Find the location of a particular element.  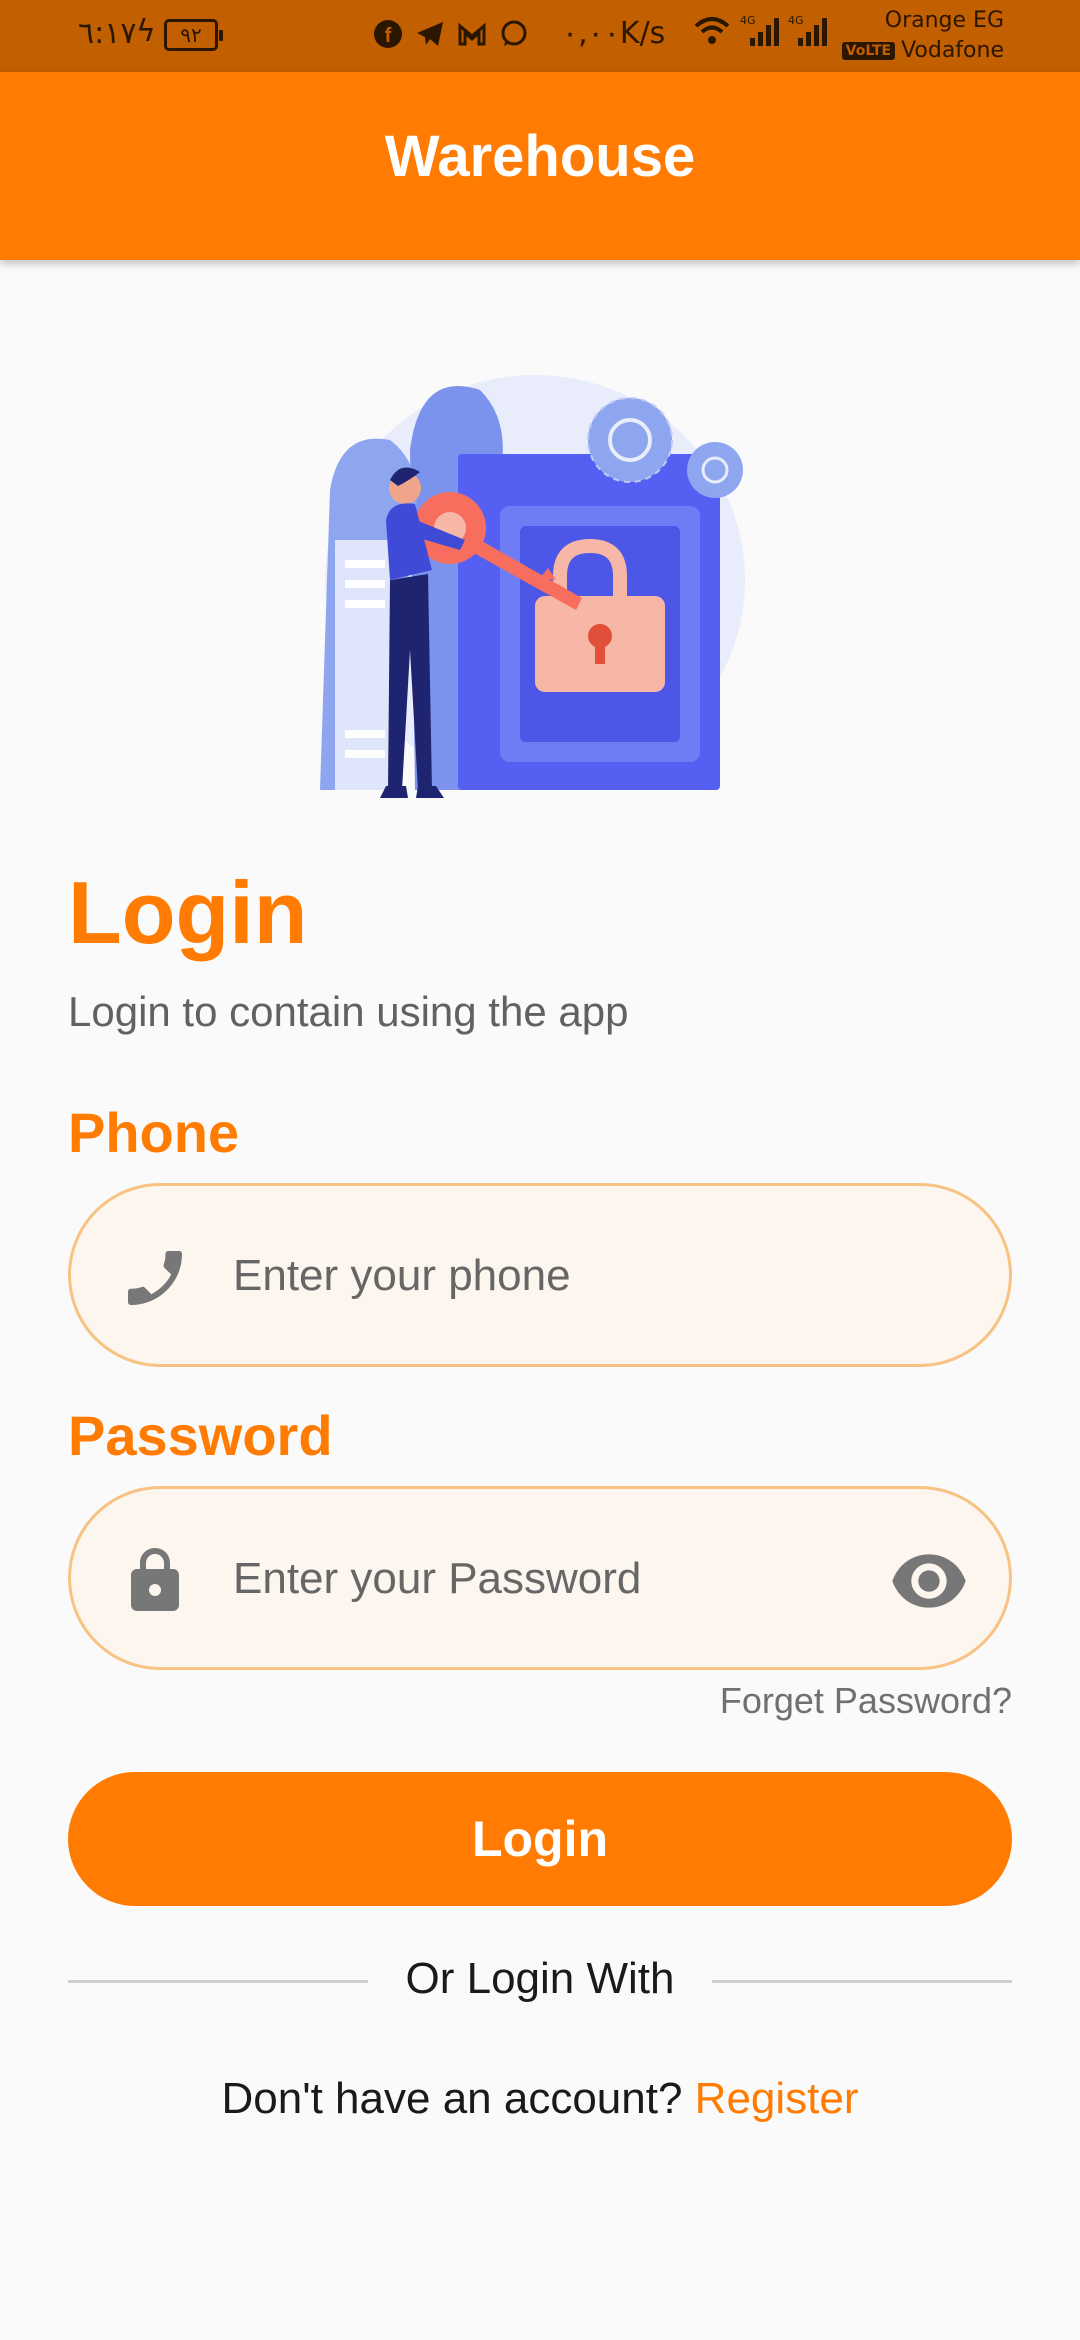

or-login-with-divider: Or Login With is located at coordinates (540, 1984).